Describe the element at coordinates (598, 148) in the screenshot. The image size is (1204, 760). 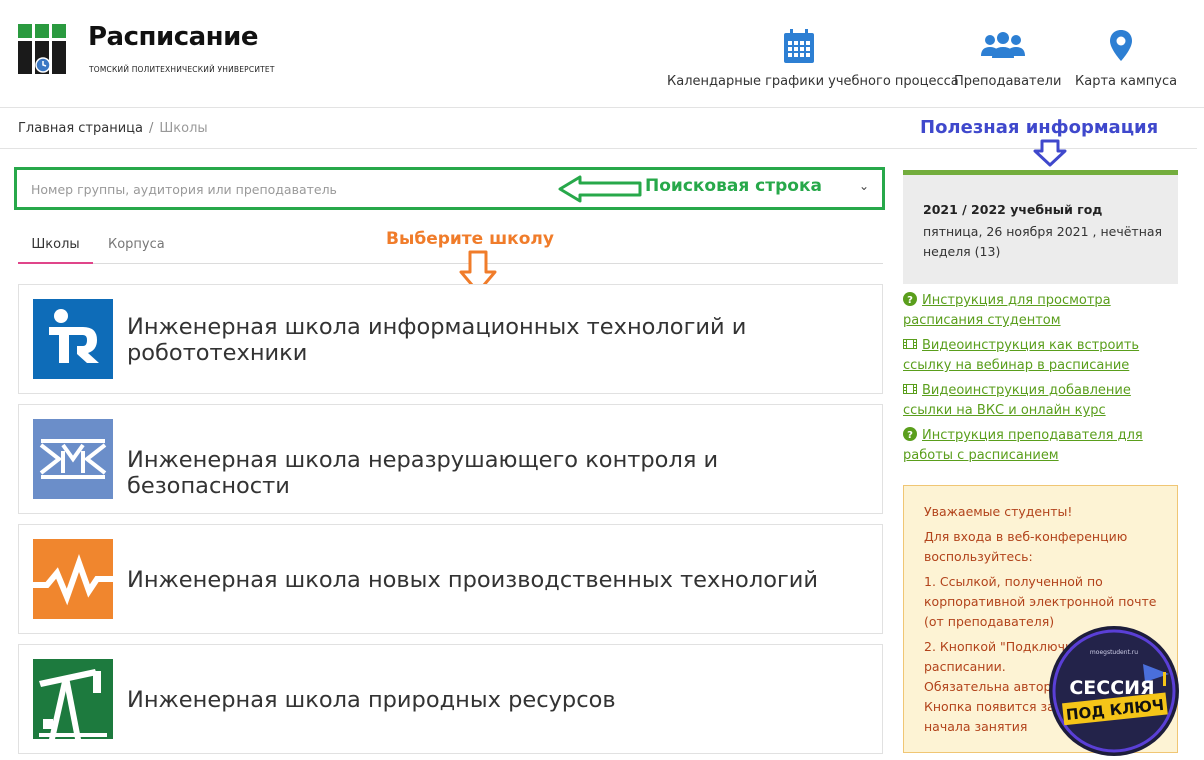
I see `divider` at that location.